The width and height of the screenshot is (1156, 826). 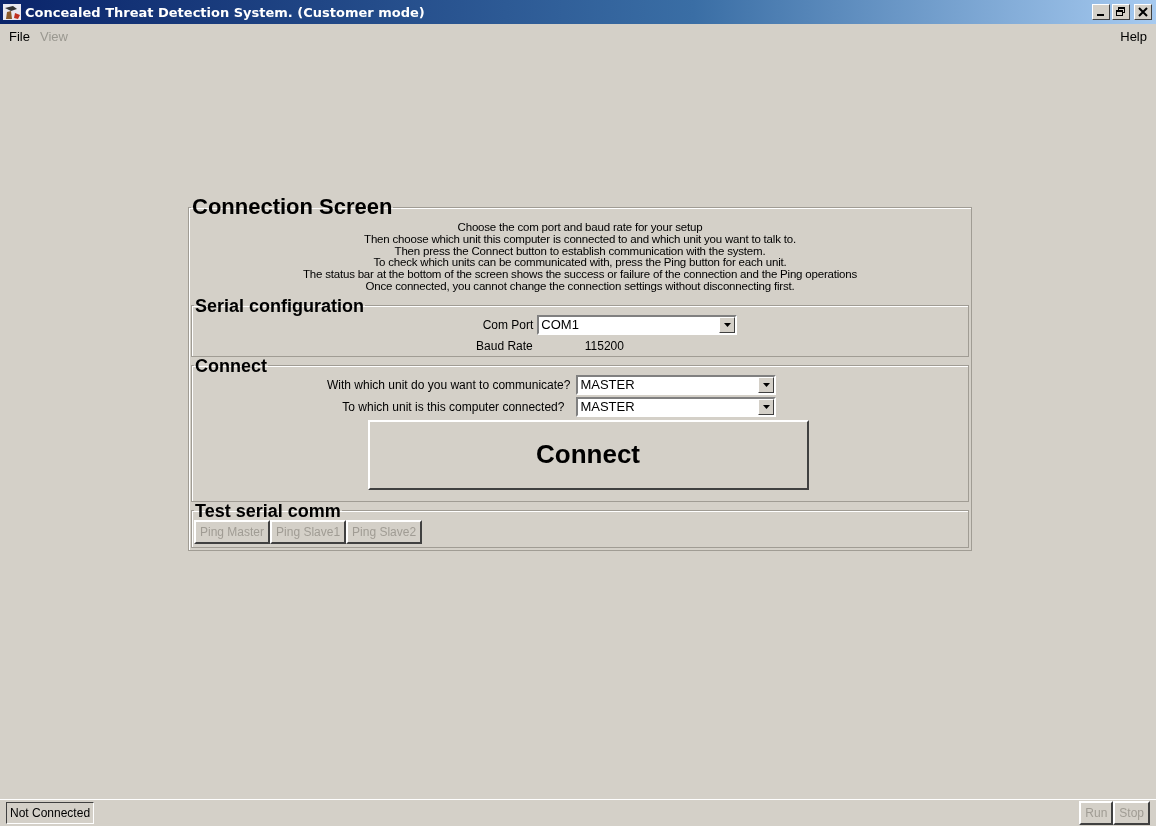 I want to click on instruction-line: Once connected, you cannot change the connection settings without disconnecting first., so click(x=580, y=287).